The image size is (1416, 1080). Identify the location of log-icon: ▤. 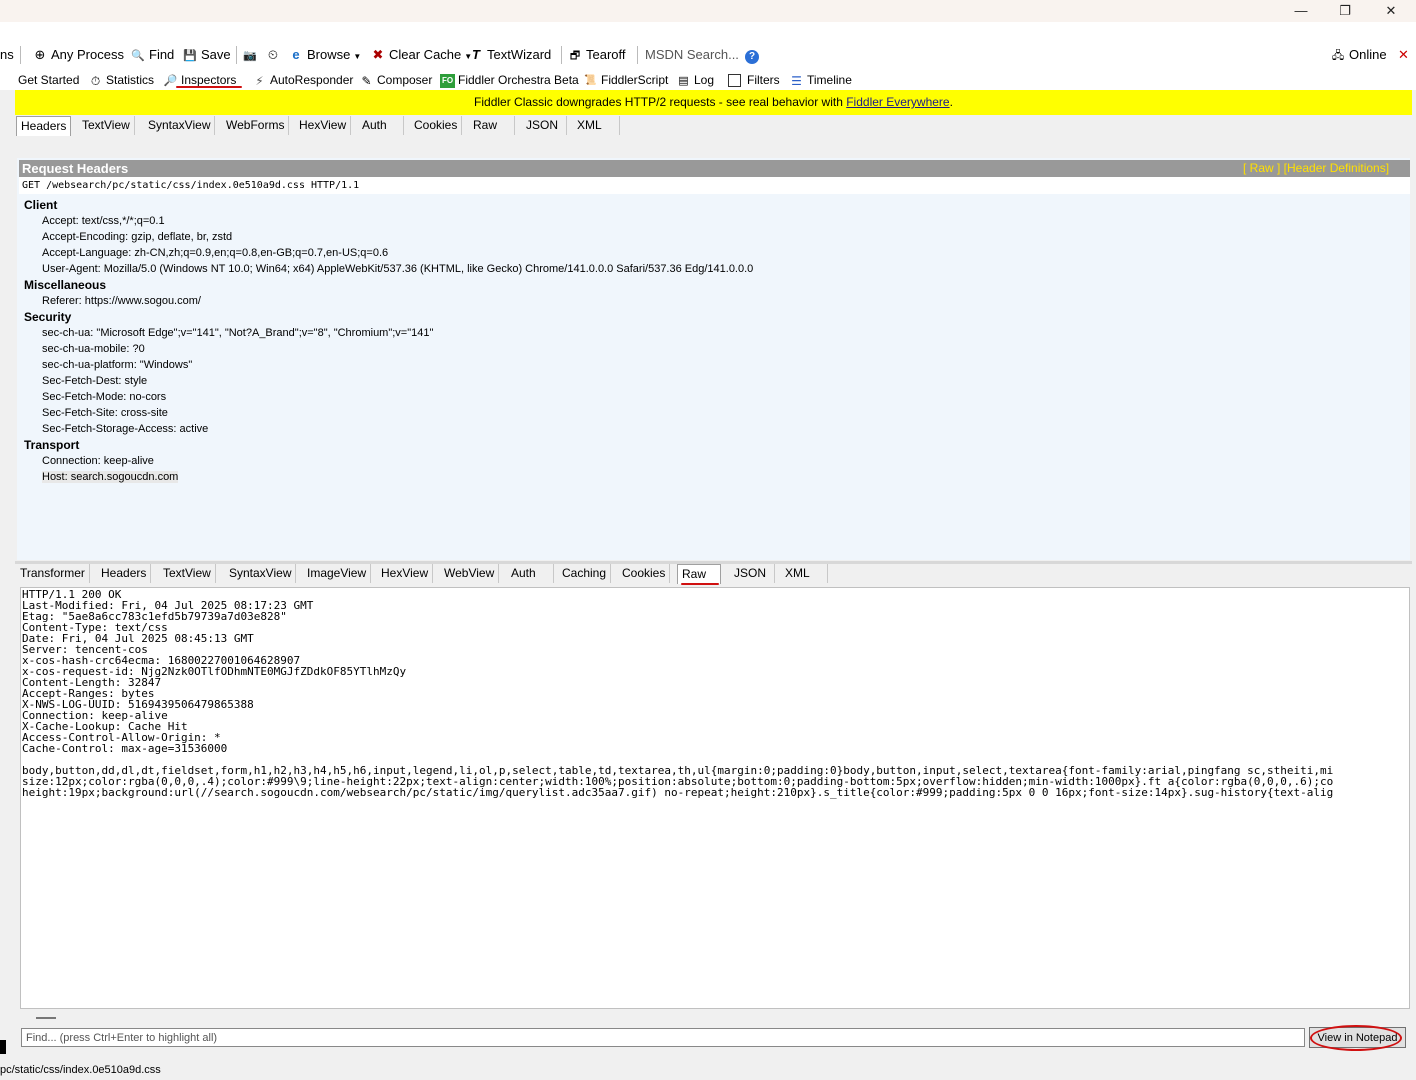
(683, 80).